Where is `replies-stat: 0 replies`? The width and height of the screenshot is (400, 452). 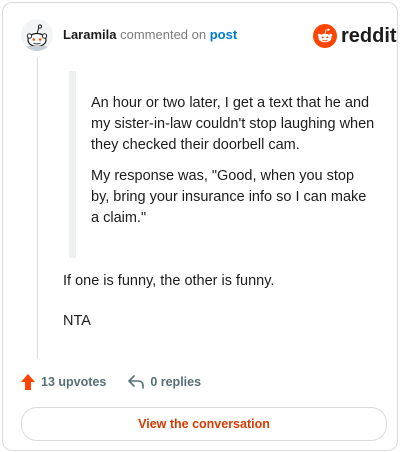 replies-stat: 0 replies is located at coordinates (164, 382).